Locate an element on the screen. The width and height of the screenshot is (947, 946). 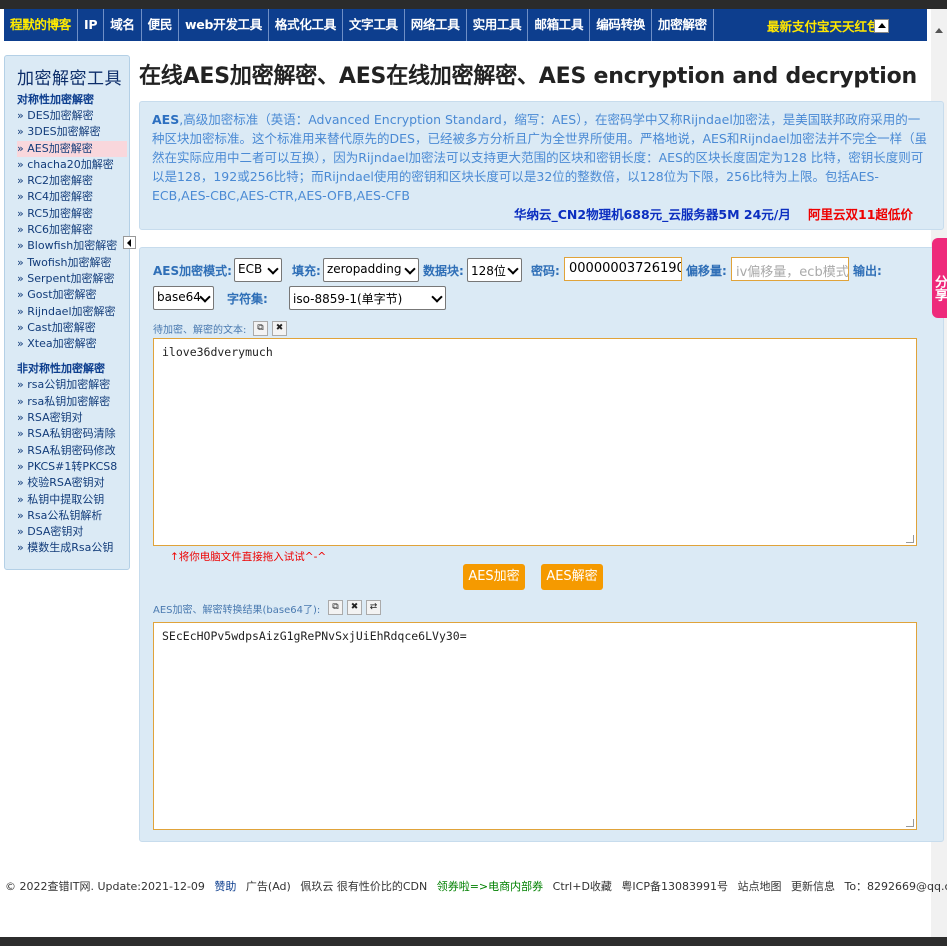
aes-decrypt-button: AES解密 is located at coordinates (572, 577).